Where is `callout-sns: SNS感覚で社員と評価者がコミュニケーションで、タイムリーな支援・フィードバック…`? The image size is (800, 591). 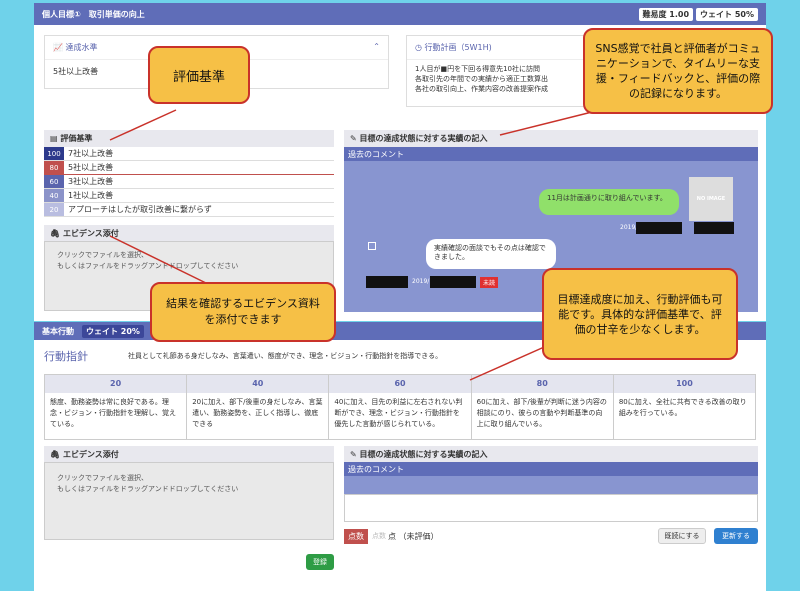
callout-sns: SNS感覚で社員と評価者がコミュニケーションで、タイムリーな支援・フィードバック… is located at coordinates (678, 71).